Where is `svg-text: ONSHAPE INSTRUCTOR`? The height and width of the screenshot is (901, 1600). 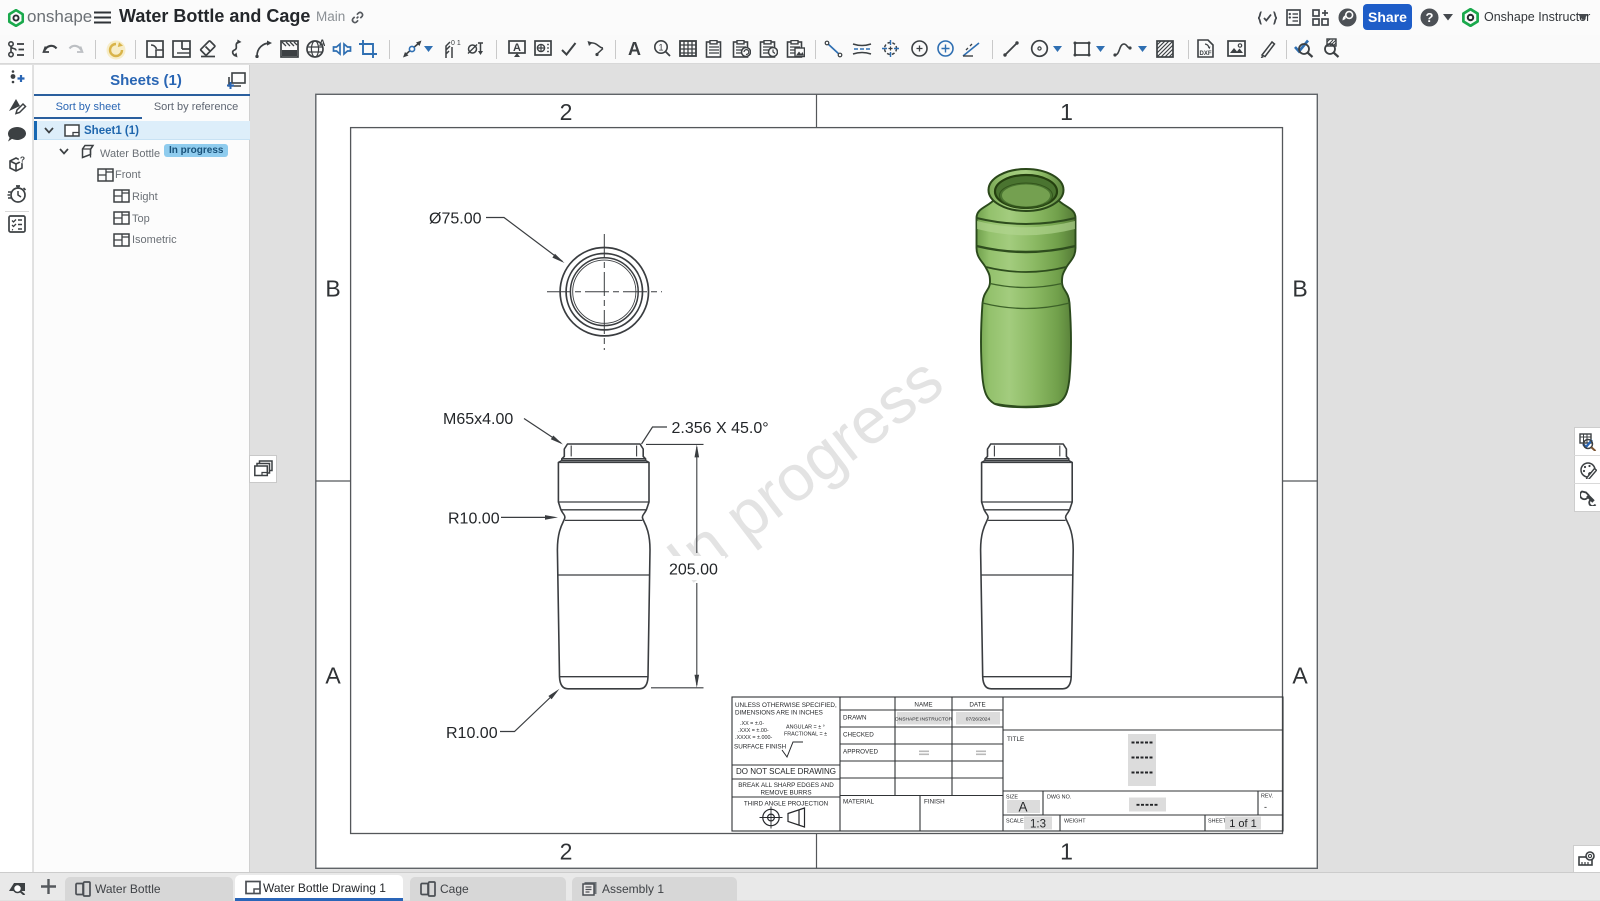
svg-text: ONSHAPE INSTRUCTOR is located at coordinates (924, 720).